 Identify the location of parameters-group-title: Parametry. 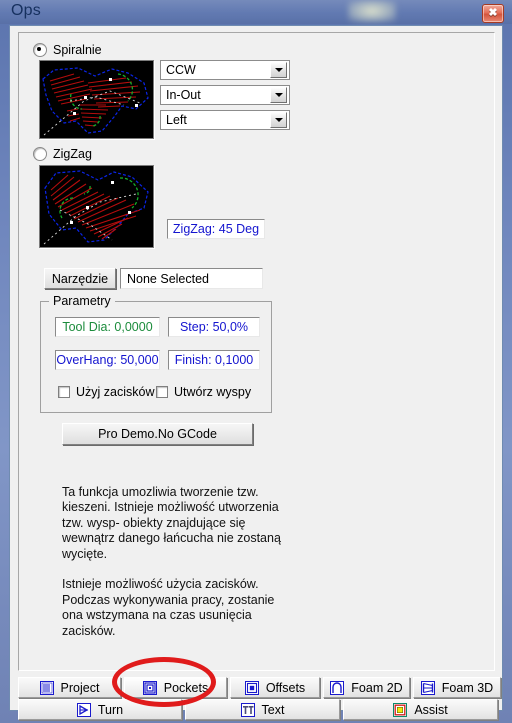
(82, 301).